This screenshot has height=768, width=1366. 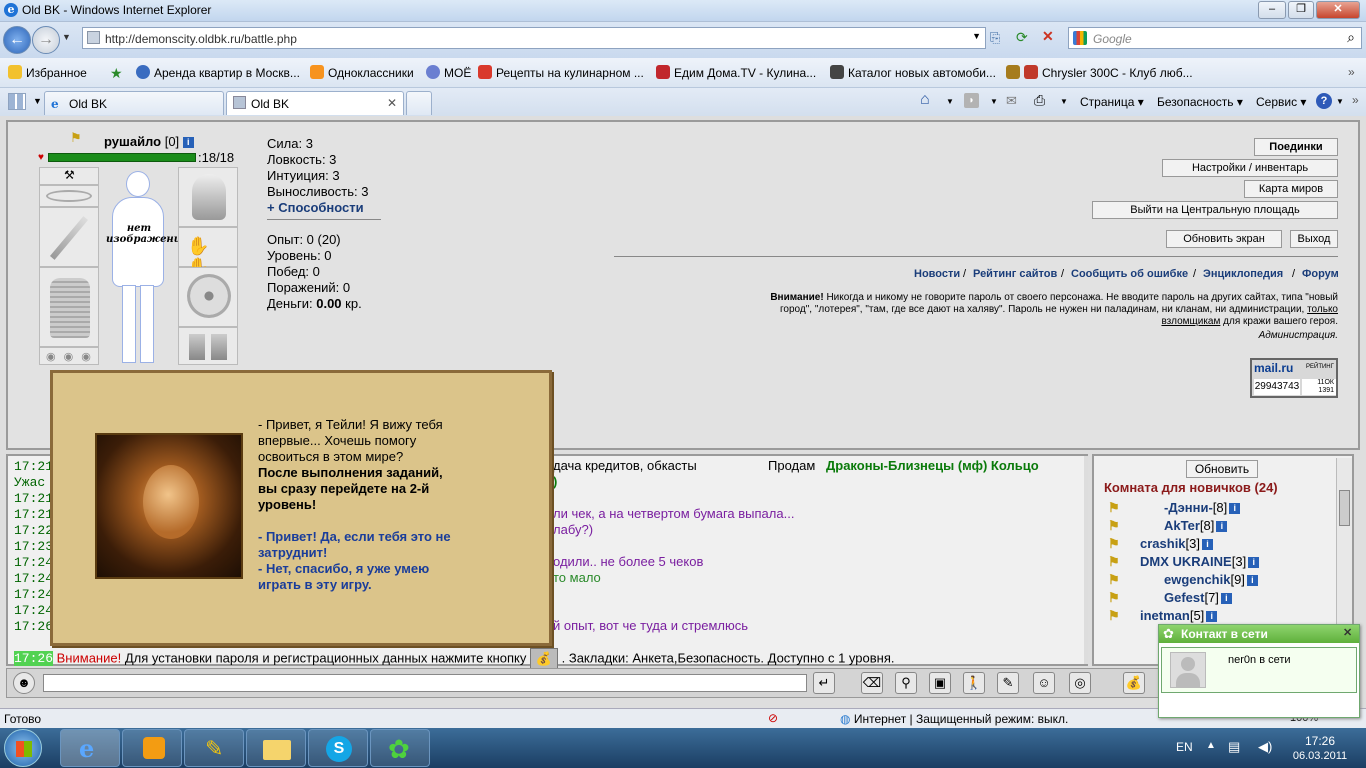 What do you see at coordinates (1340, 101) in the screenshot?
I see `help-dropdown-icon: ▼` at bounding box center [1340, 101].